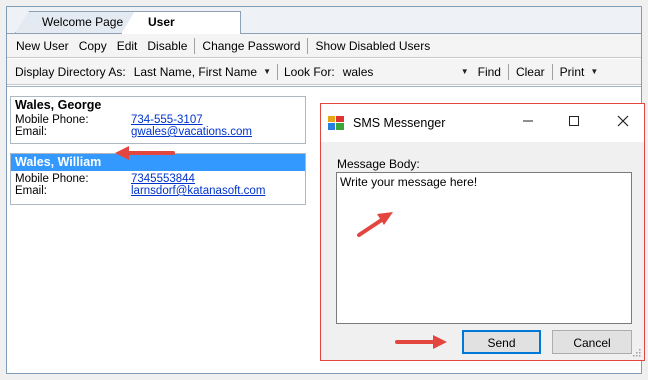 This screenshot has width=648, height=380. I want to click on phone-row: Mobile Phone: 7345553844, so click(158, 179).